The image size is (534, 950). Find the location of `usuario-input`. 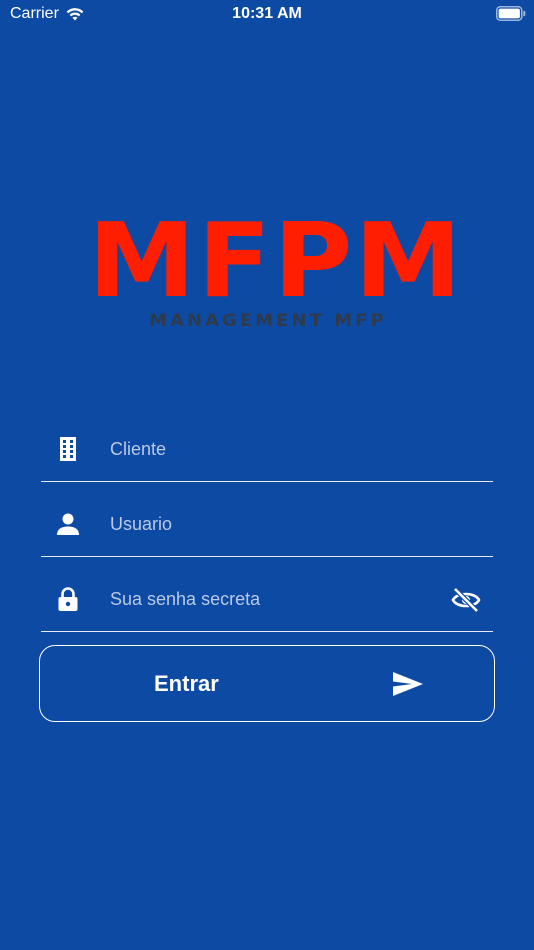

usuario-input is located at coordinates (270, 524).